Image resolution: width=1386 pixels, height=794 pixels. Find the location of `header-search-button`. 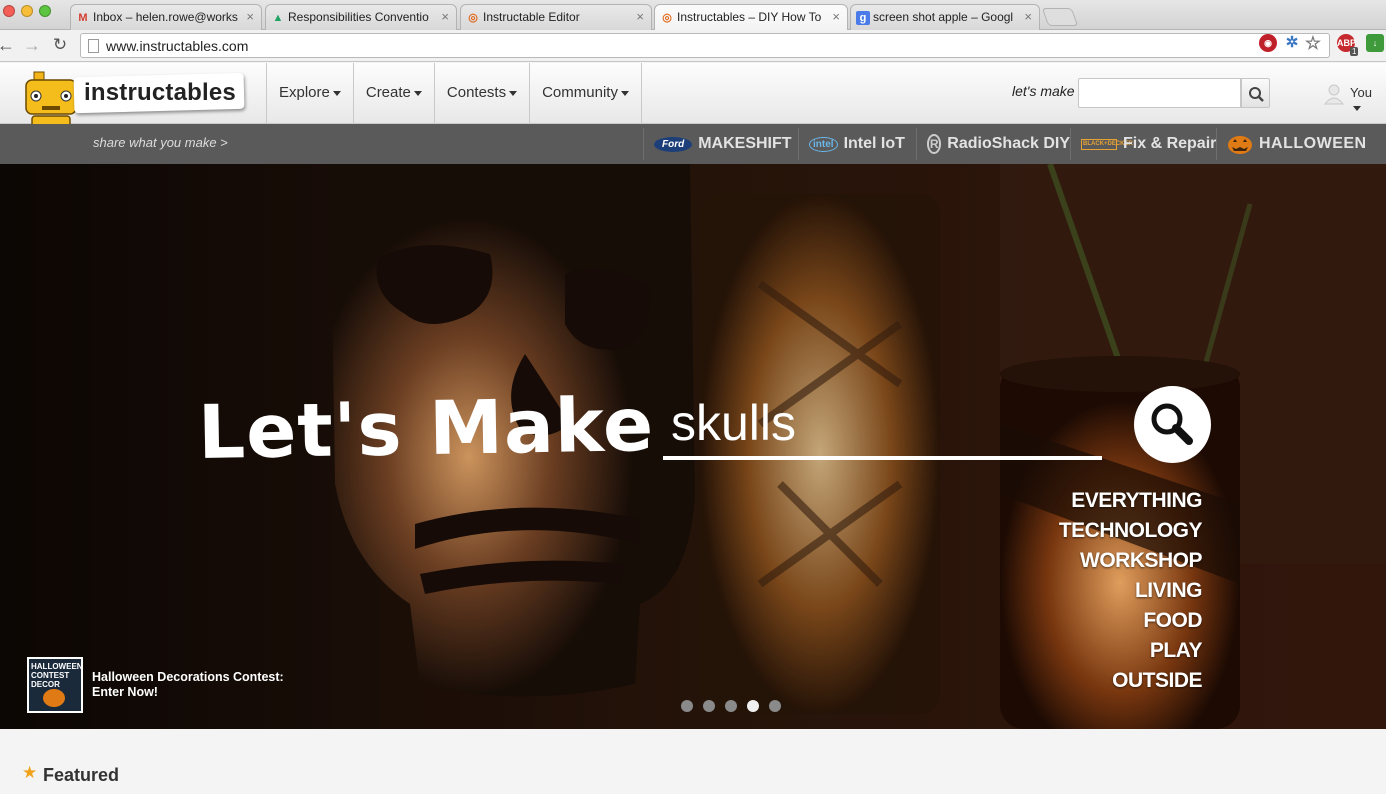

header-search-button is located at coordinates (1255, 93).